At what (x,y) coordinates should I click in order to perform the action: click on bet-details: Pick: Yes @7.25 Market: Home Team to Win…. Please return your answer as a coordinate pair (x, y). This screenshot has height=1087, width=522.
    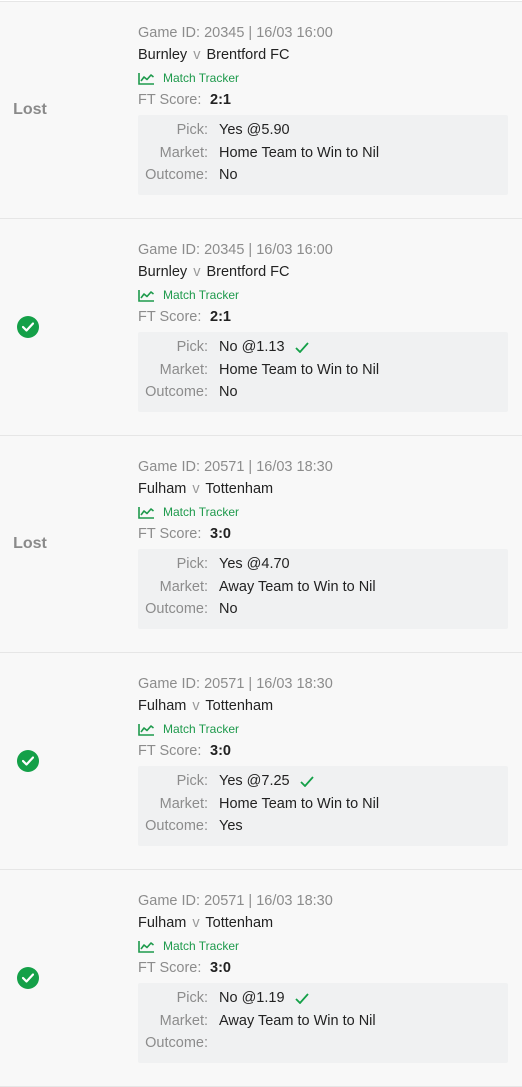
    Looking at the image, I should click on (323, 806).